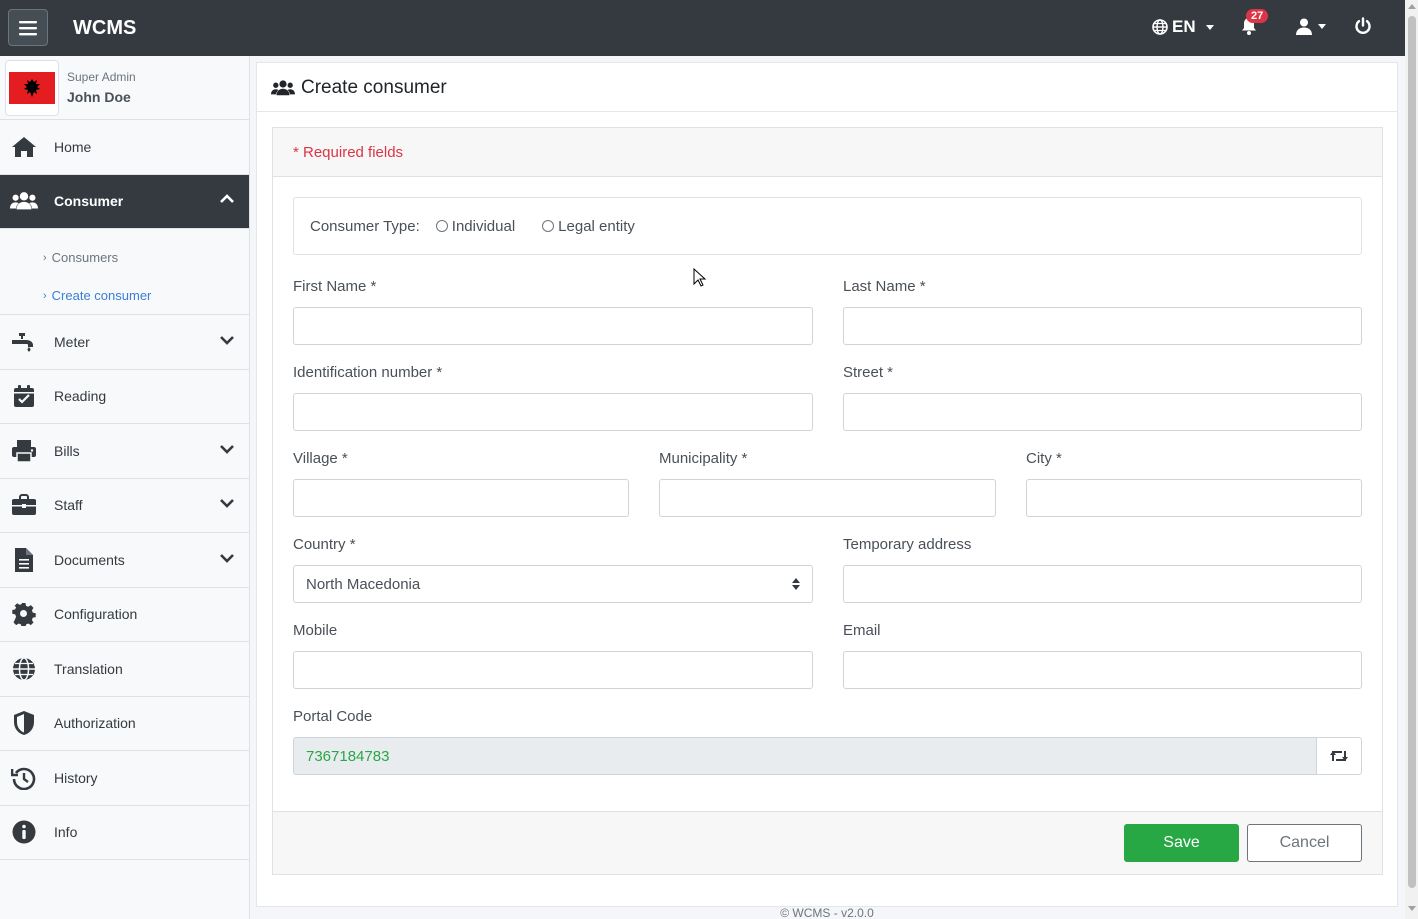 The width and height of the screenshot is (1418, 919). I want to click on portal-code-value: 7367184783, so click(348, 756).